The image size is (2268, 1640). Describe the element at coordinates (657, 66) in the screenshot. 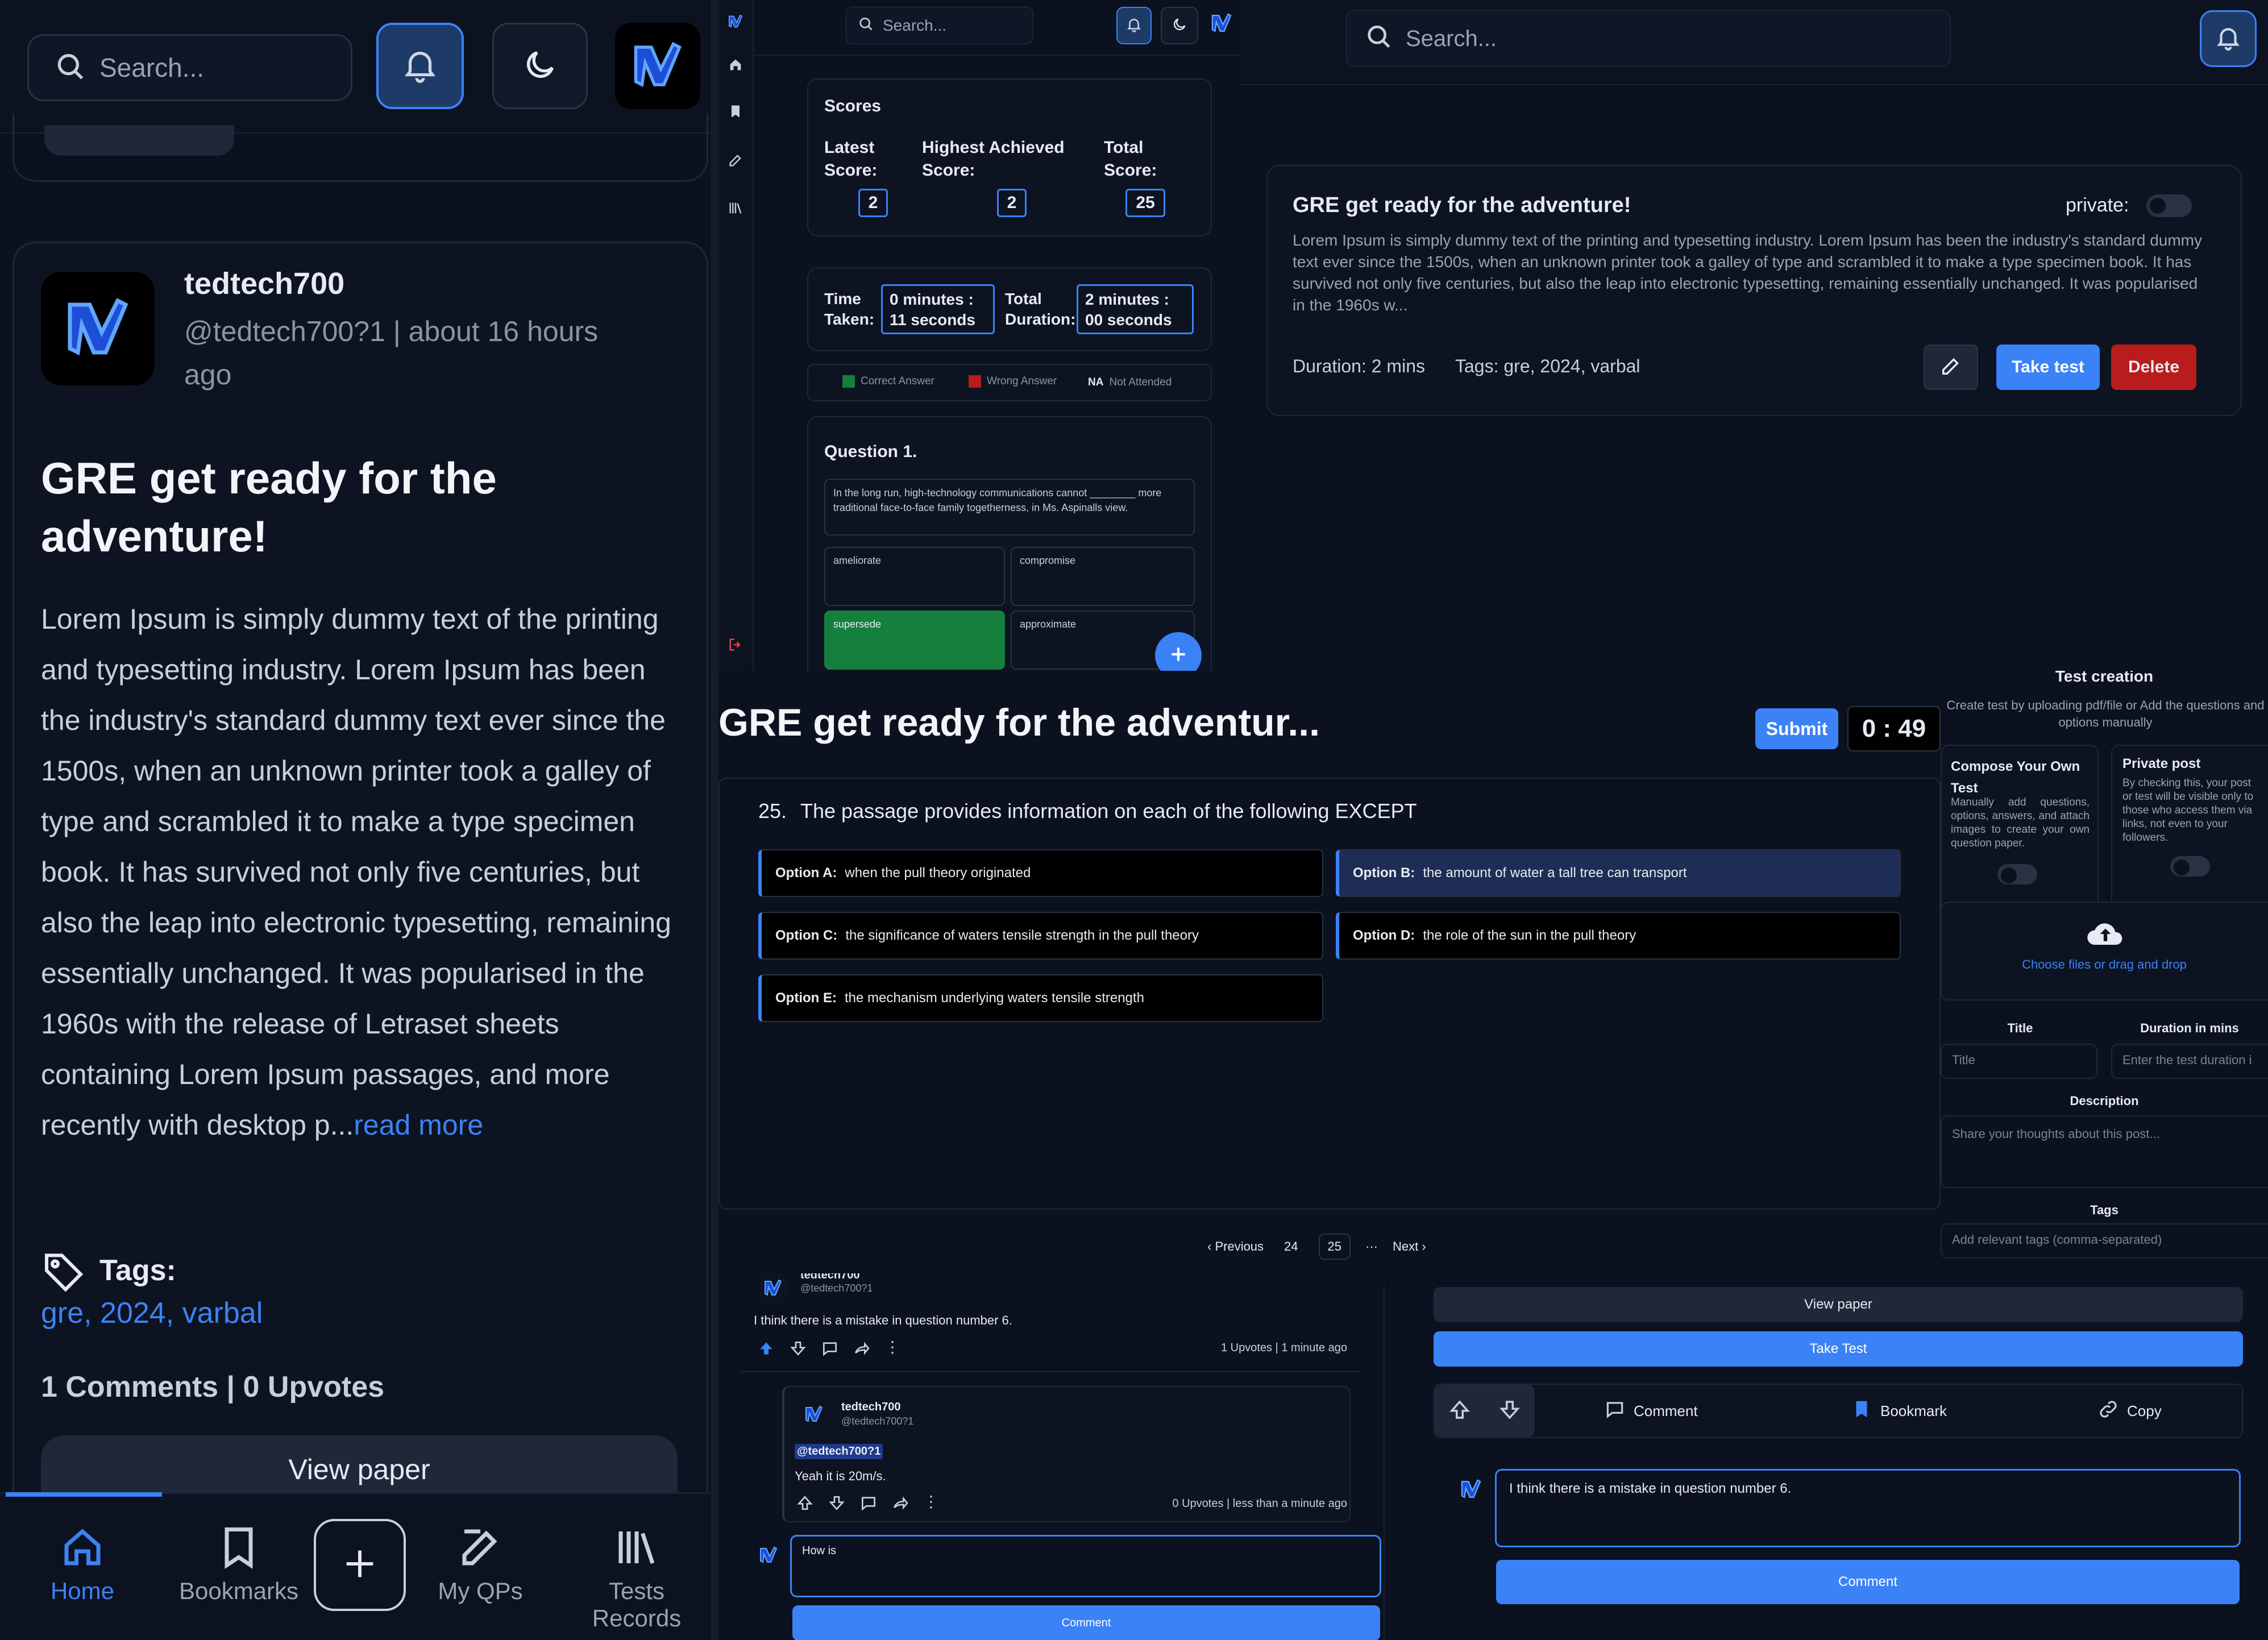

I see `app-logo` at that location.